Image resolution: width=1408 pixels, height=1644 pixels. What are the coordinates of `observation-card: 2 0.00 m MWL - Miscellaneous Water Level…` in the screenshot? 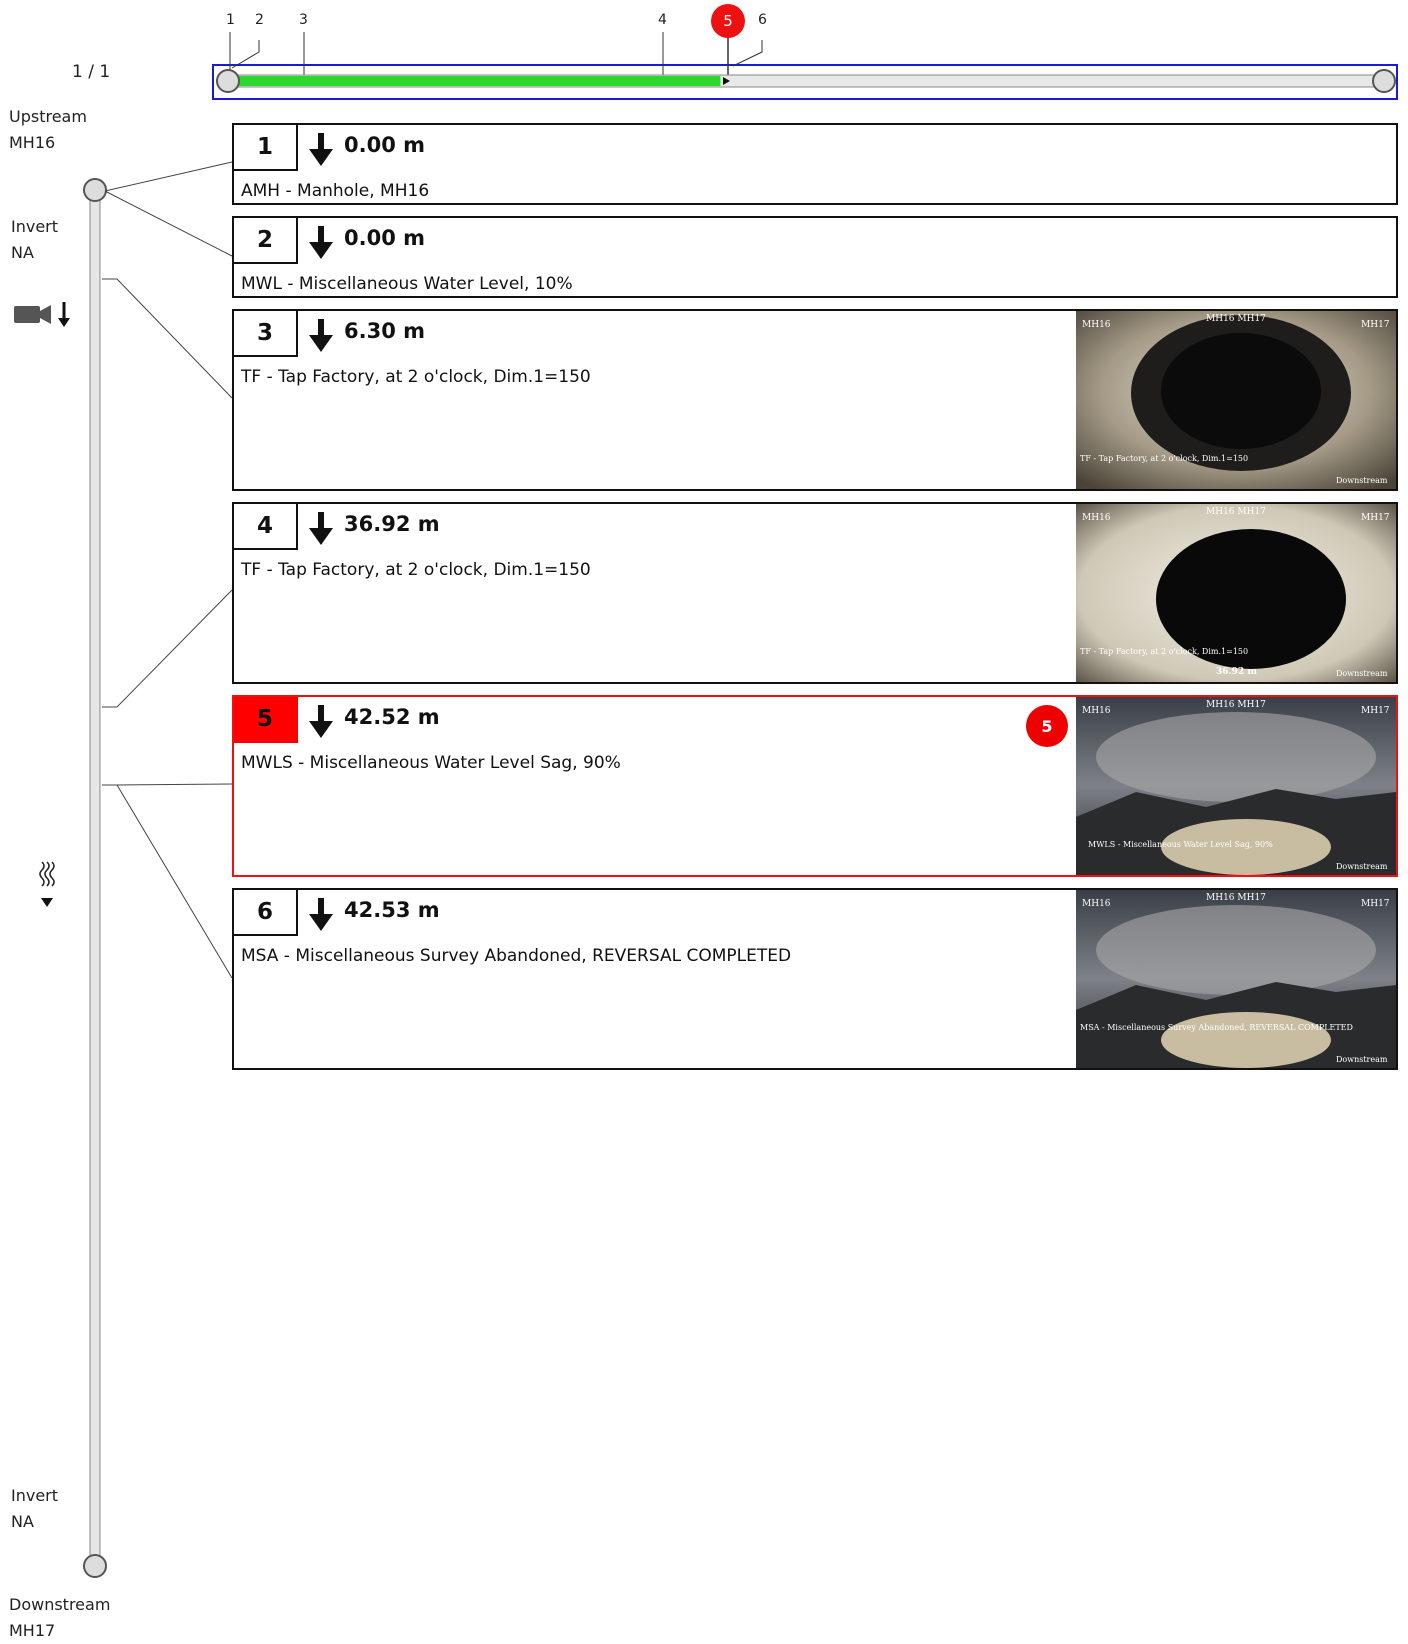 It's located at (815, 257).